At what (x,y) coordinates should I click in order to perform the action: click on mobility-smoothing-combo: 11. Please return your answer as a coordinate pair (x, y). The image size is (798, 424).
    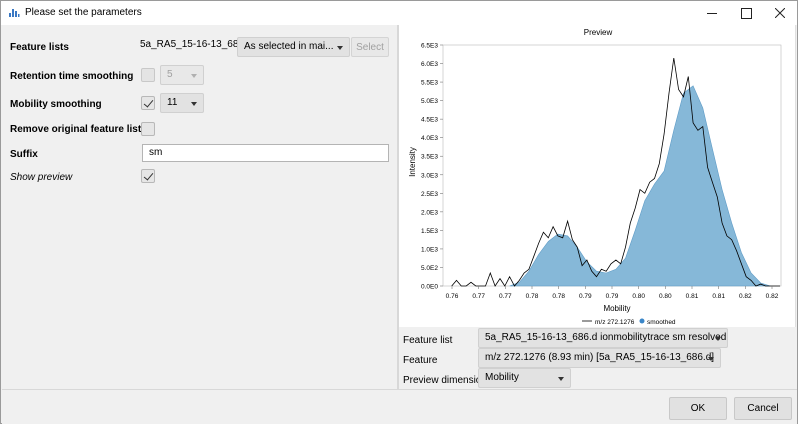
    Looking at the image, I should click on (182, 103).